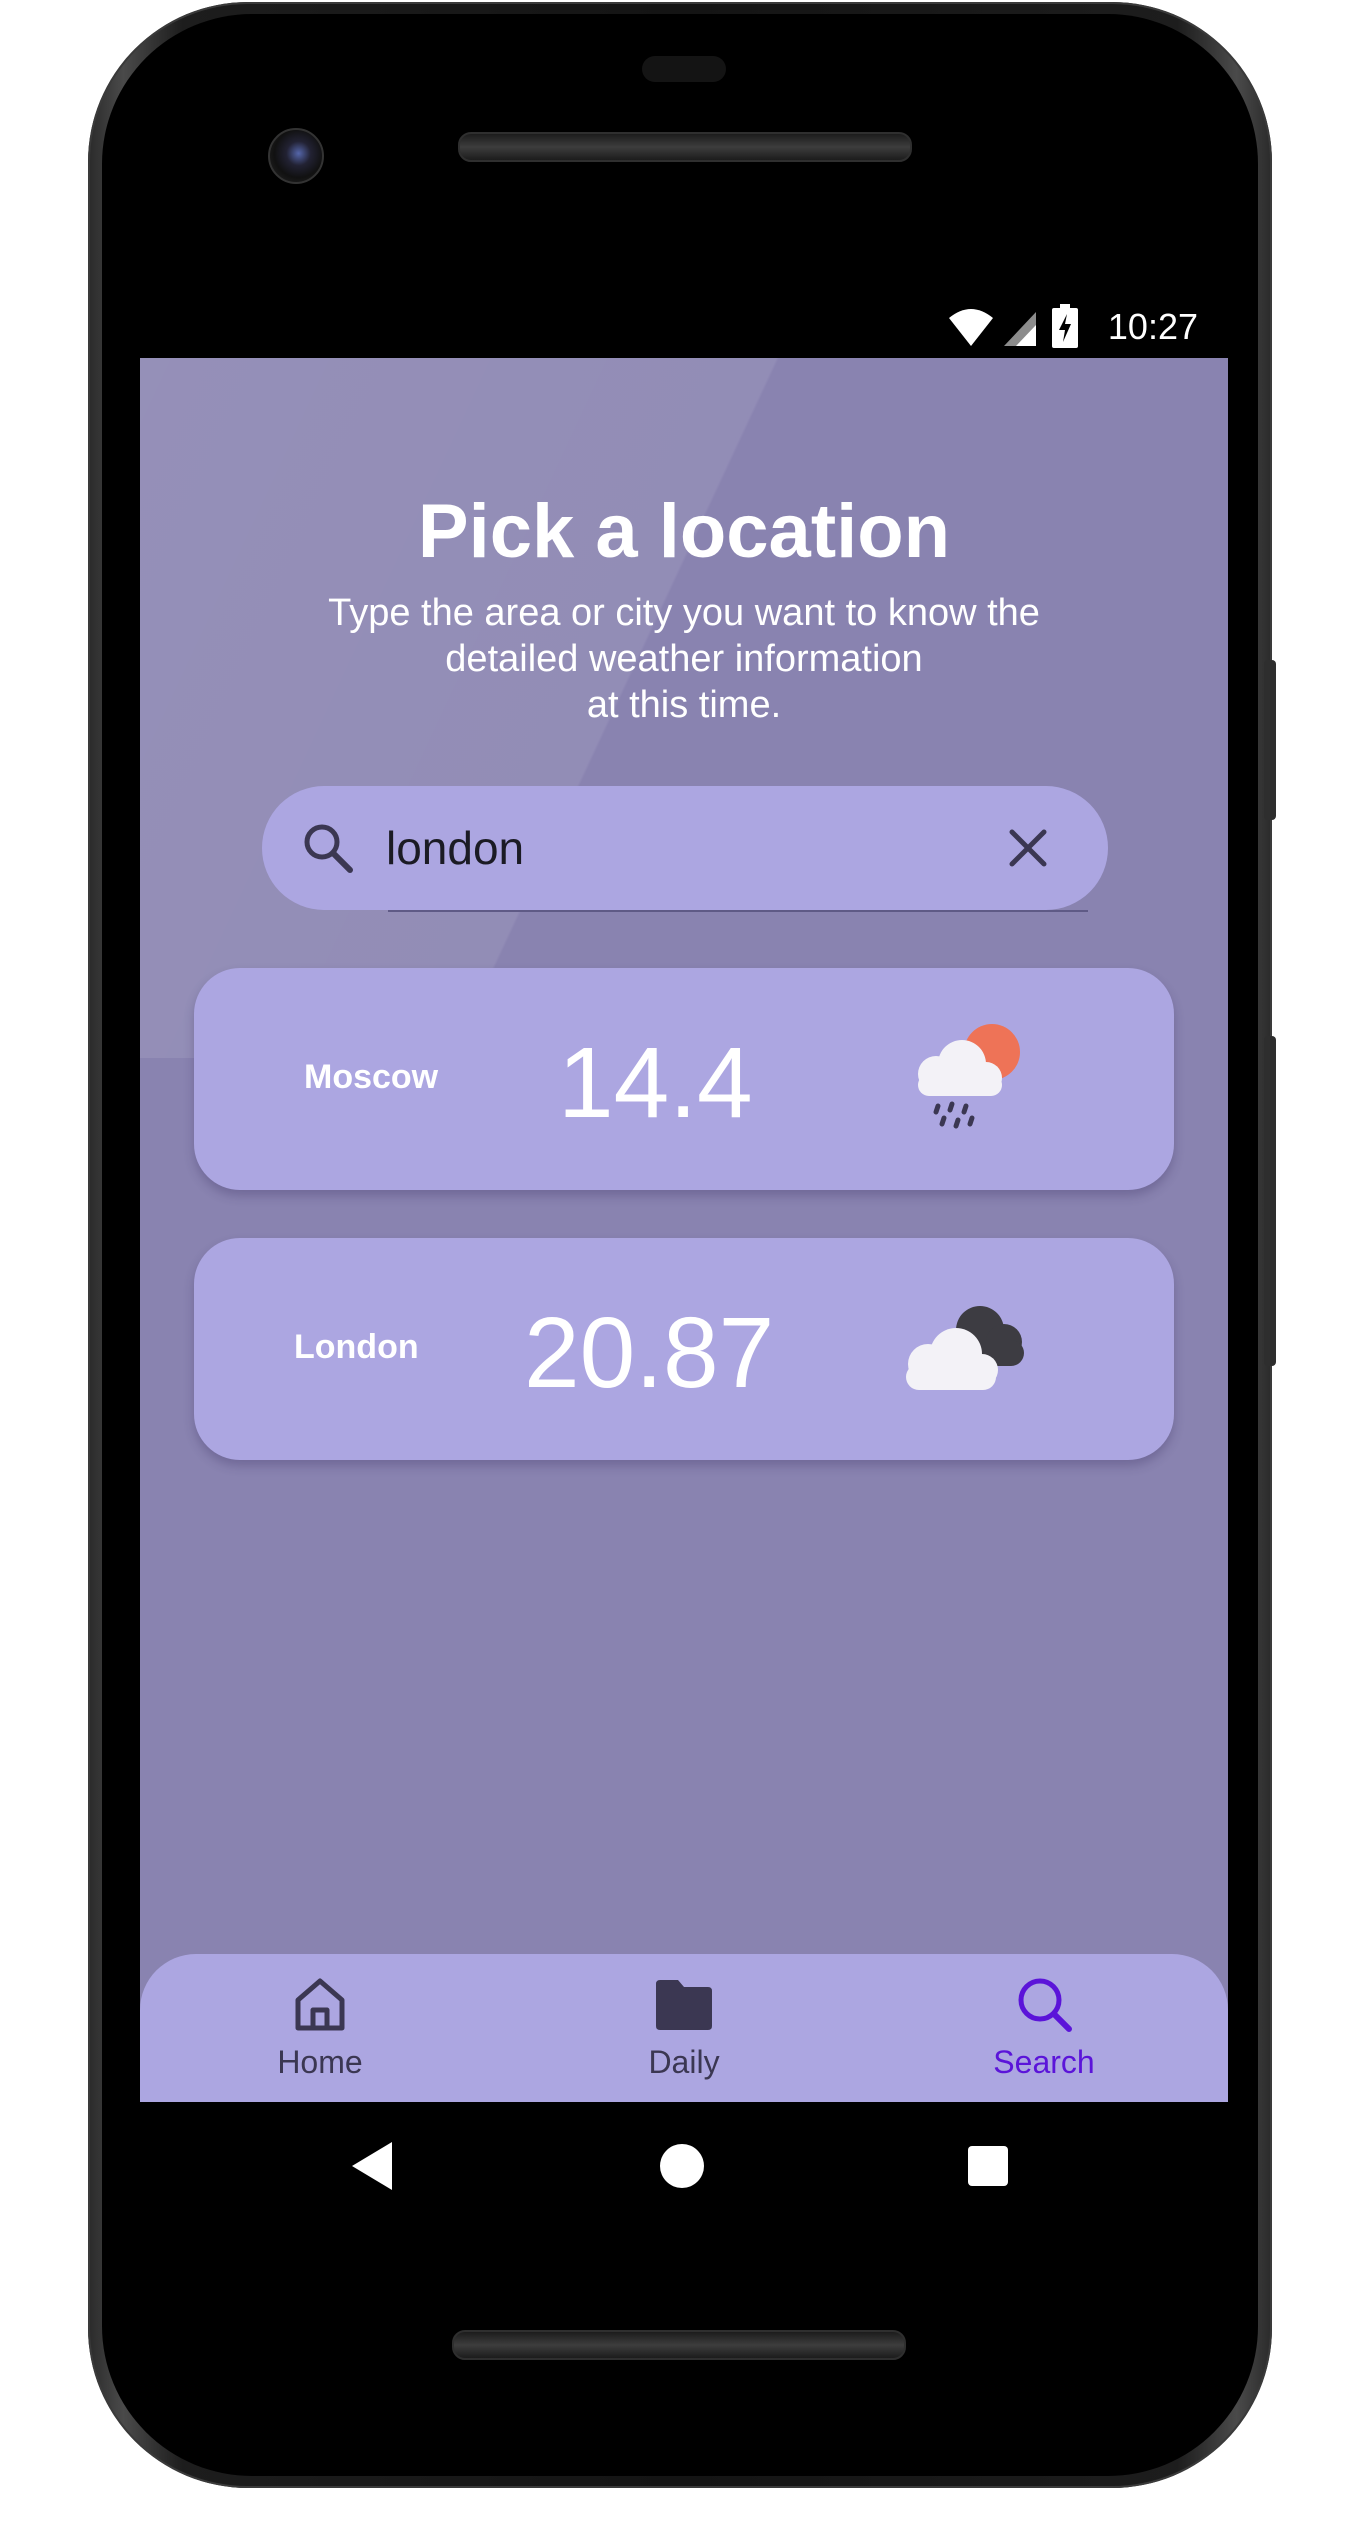  What do you see at coordinates (684, 2062) in the screenshot?
I see `nav-label-daily: Daily` at bounding box center [684, 2062].